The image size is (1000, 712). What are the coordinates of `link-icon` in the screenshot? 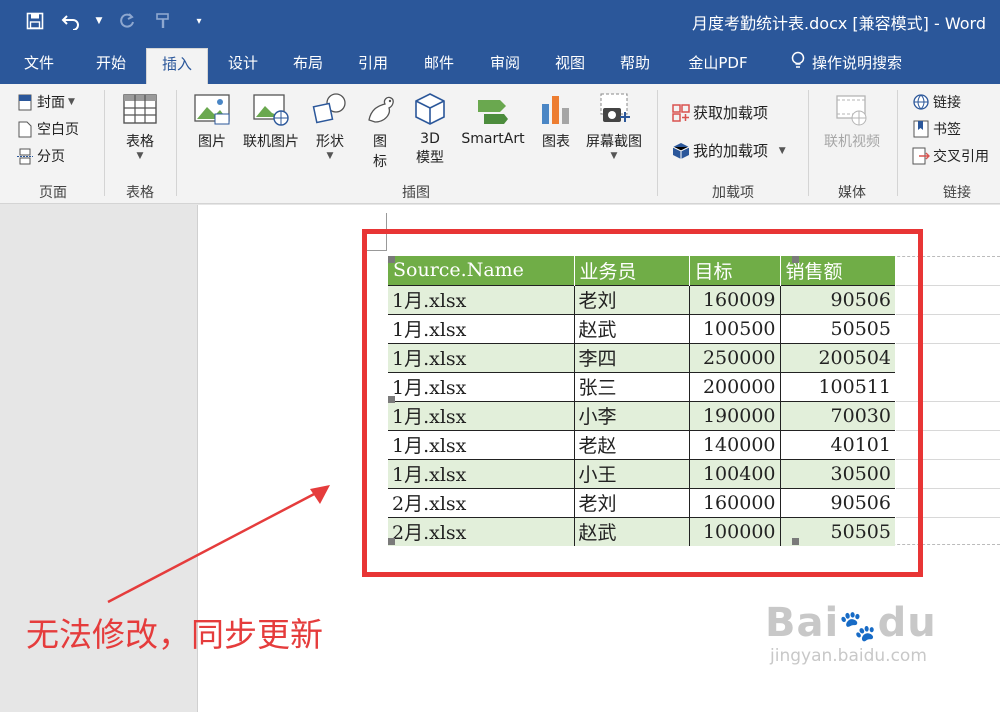 It's located at (921, 102).